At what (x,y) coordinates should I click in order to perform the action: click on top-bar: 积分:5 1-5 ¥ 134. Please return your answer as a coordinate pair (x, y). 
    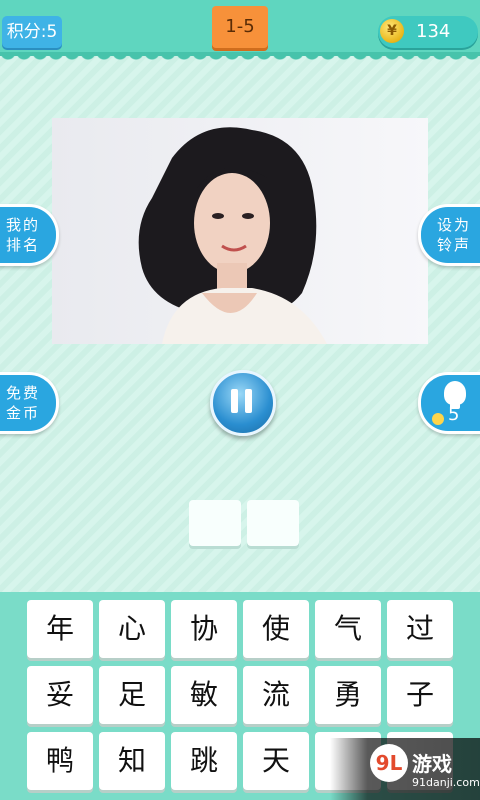
    Looking at the image, I should click on (240, 31).